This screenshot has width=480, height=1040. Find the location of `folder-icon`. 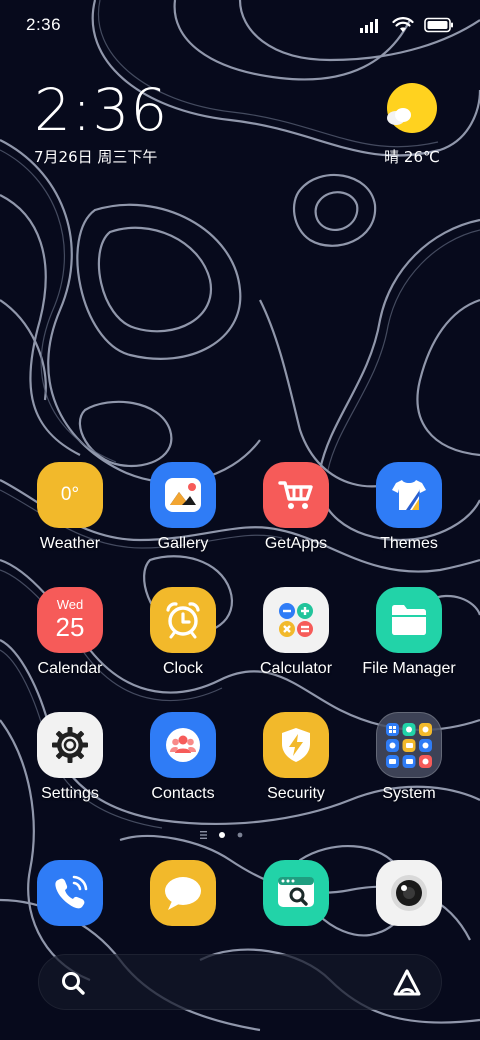

folder-icon is located at coordinates (409, 620).